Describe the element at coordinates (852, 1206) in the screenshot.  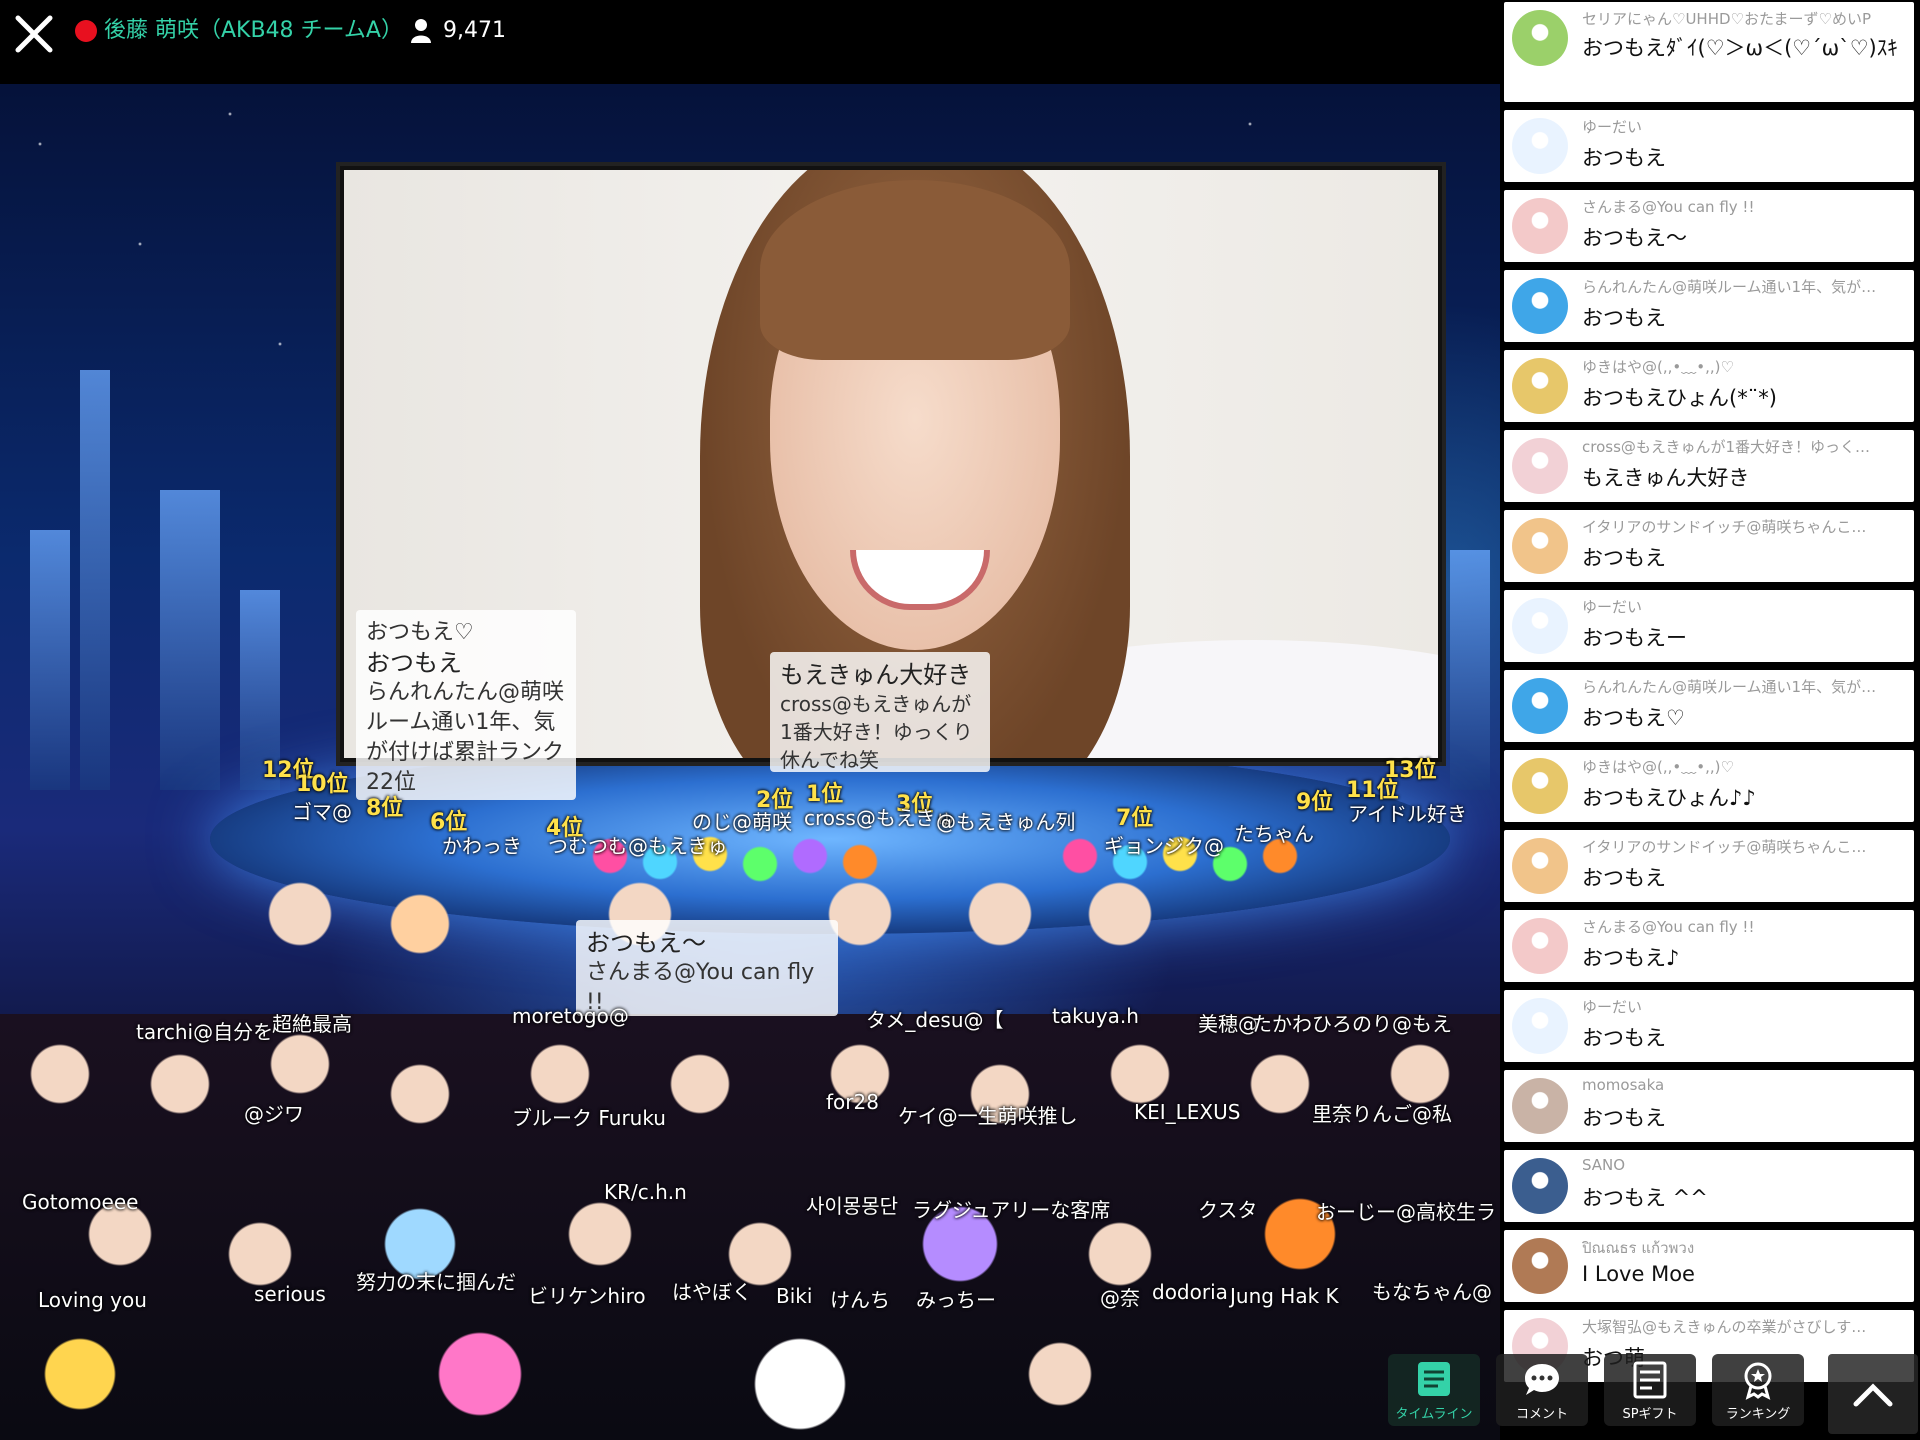
I see `gift-sender-name: 사이몽몽단` at that location.